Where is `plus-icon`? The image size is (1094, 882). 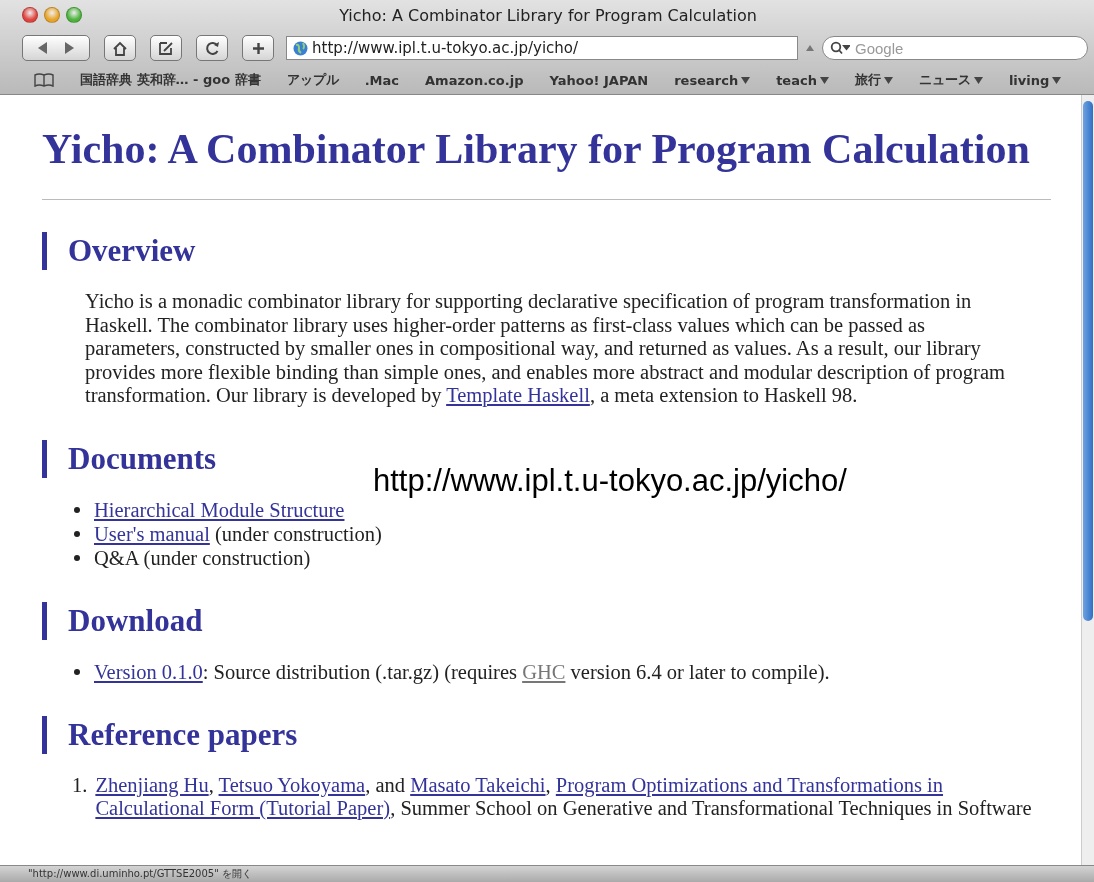
plus-icon is located at coordinates (258, 48).